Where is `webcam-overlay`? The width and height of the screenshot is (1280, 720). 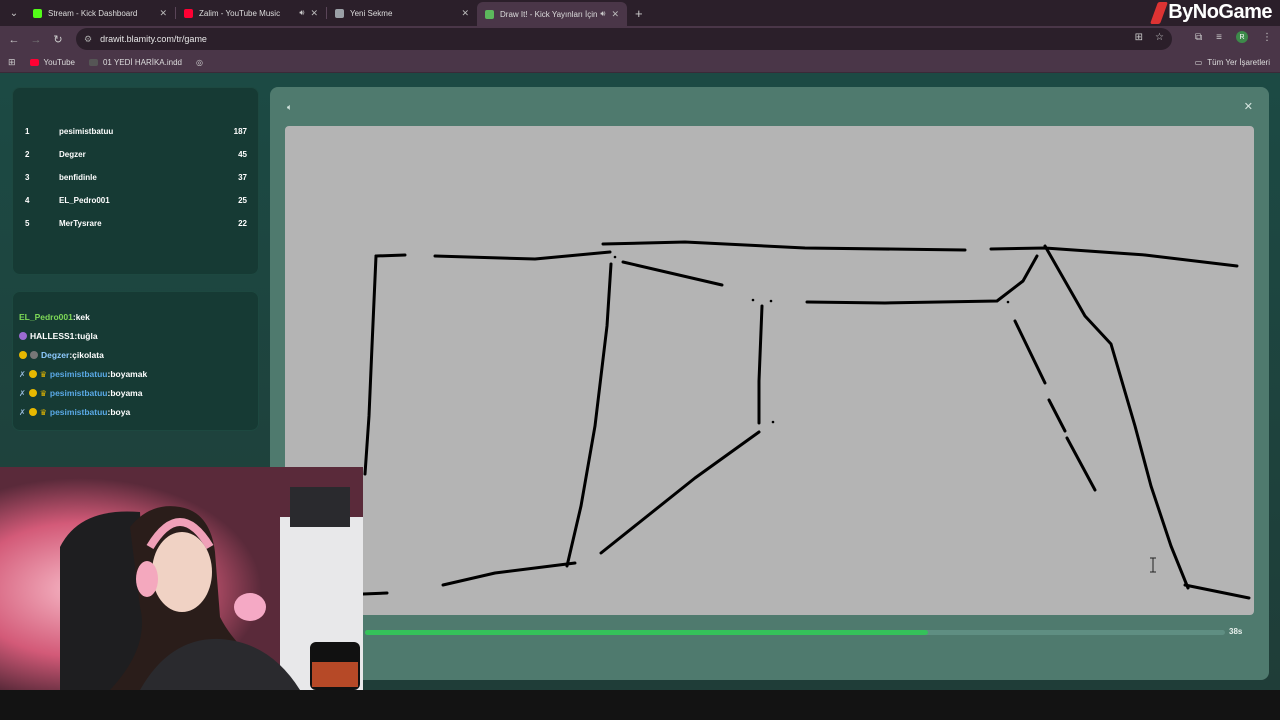
webcam-overlay is located at coordinates (181, 578).